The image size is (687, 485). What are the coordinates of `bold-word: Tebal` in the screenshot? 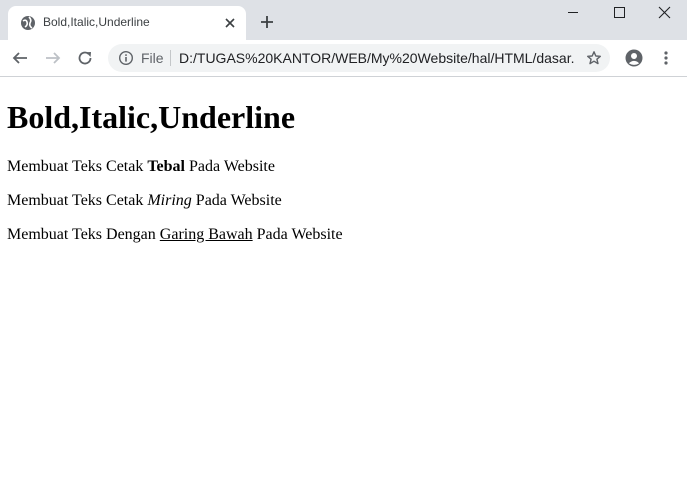 It's located at (166, 166).